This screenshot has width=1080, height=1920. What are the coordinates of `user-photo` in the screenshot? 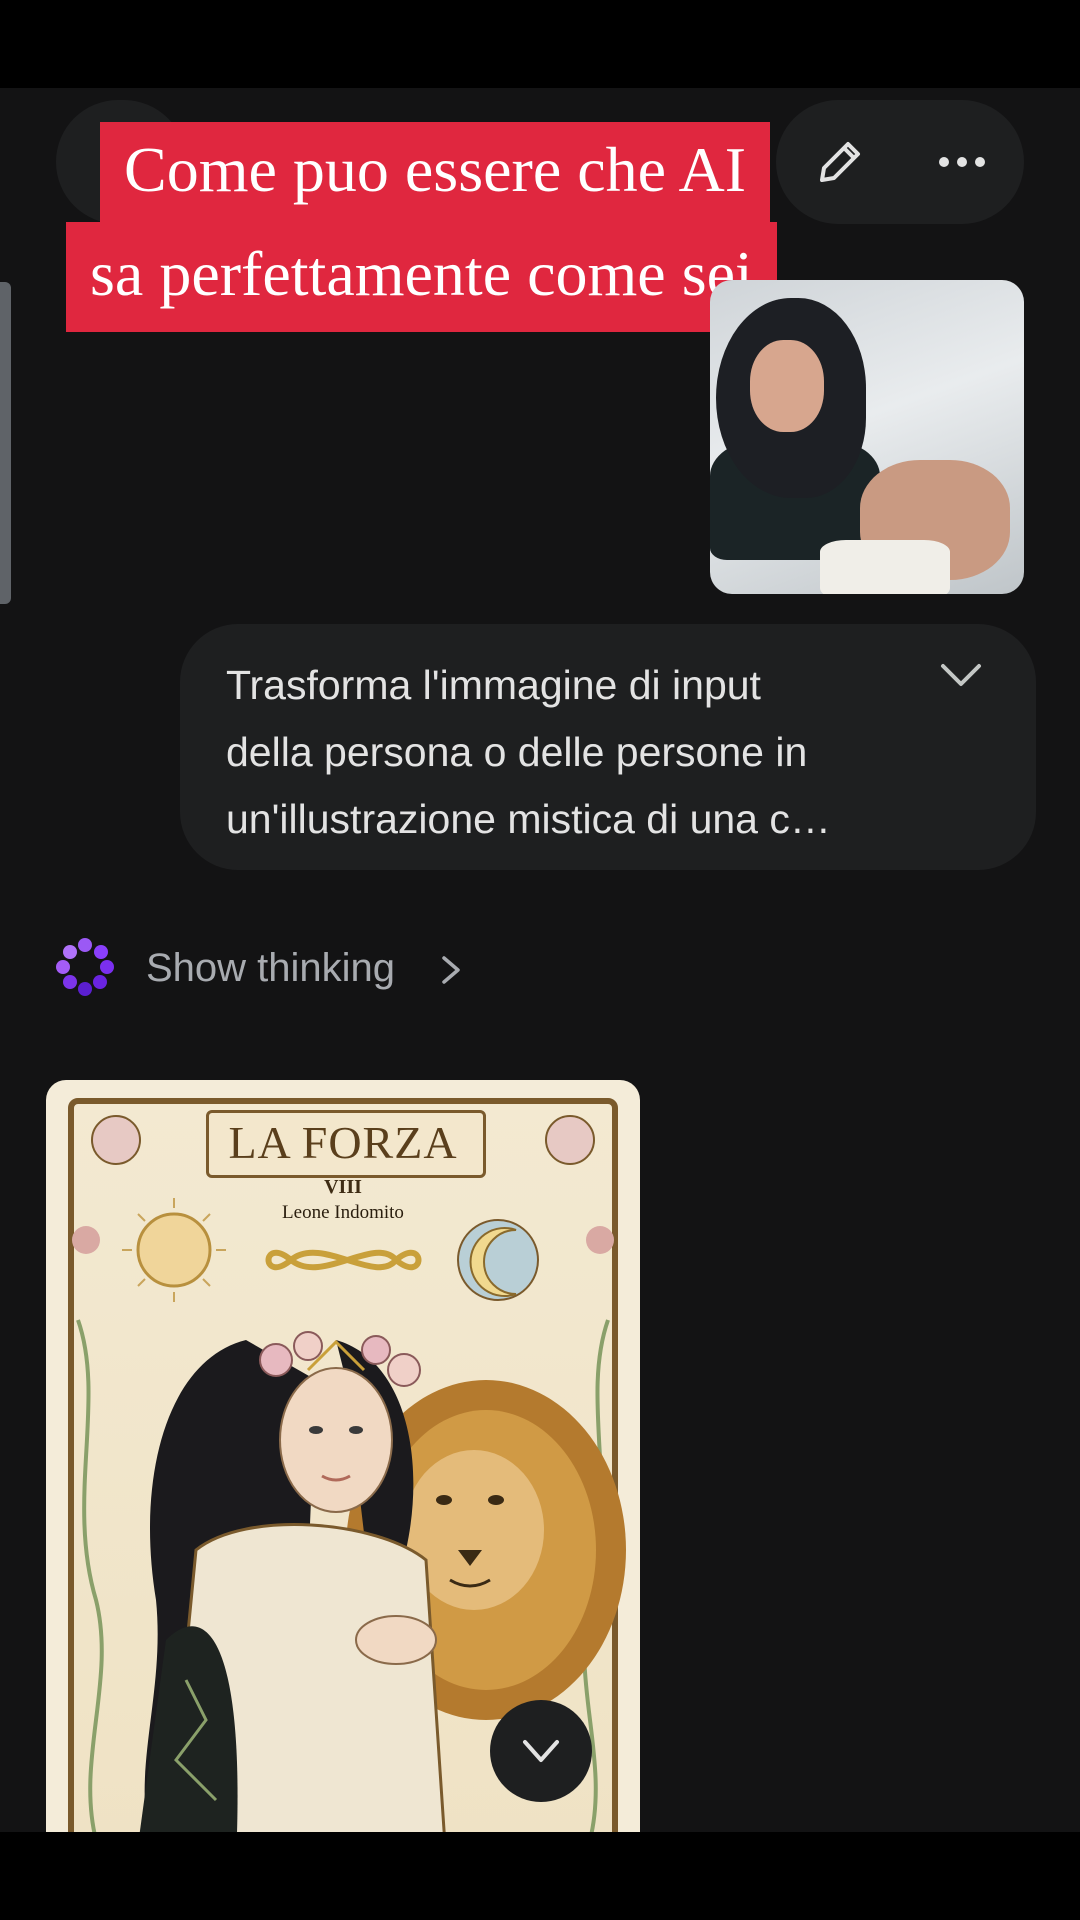 It's located at (867, 437).